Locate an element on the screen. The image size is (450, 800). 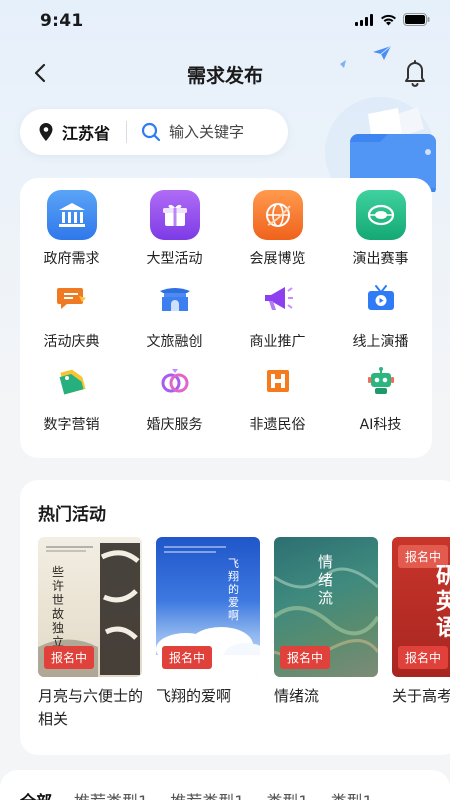
category-wedding: 婚庆服务 is located at coordinates (174, 397).